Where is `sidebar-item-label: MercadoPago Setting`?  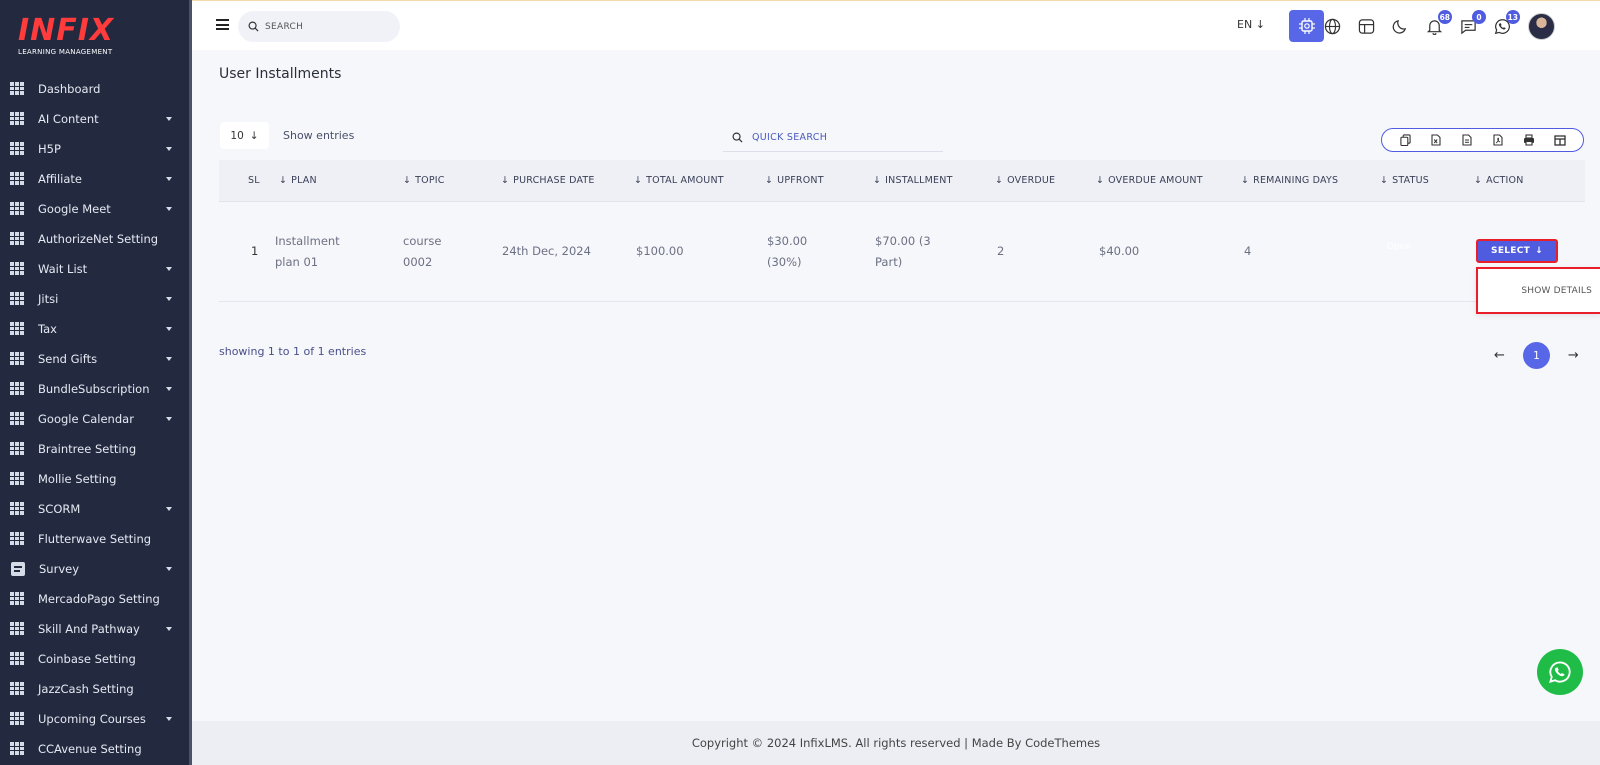
sidebar-item-label: MercadoPago Setting is located at coordinates (99, 599).